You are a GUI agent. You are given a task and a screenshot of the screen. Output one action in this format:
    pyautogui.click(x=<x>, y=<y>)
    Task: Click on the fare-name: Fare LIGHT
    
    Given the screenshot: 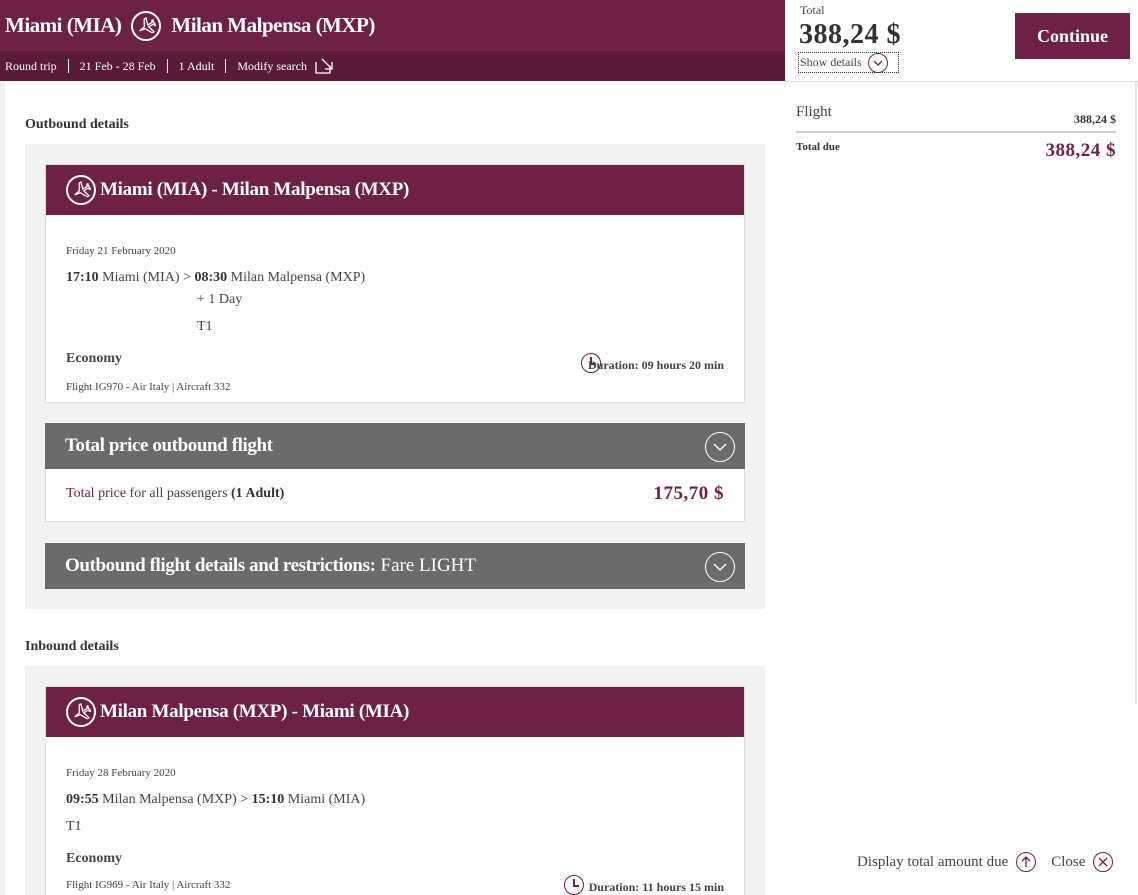 What is the action you would take?
    pyautogui.click(x=428, y=565)
    